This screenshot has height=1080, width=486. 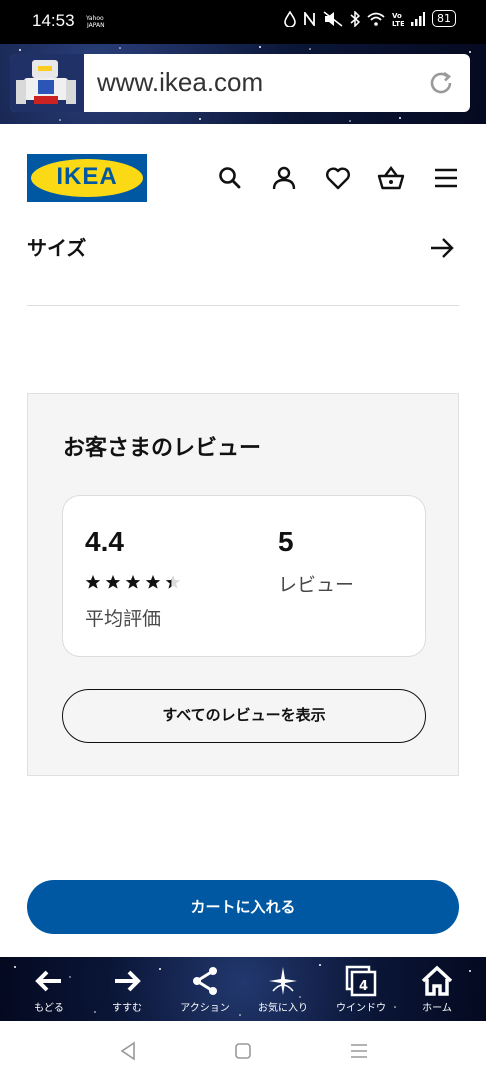 What do you see at coordinates (437, 1008) in the screenshot?
I see `home-label: ホーム` at bounding box center [437, 1008].